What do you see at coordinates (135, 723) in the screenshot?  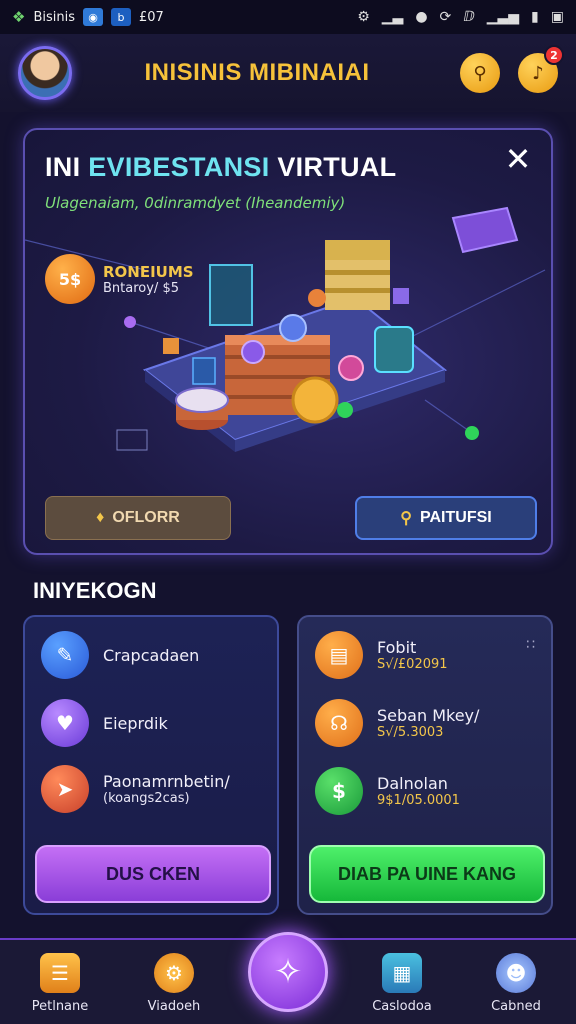 I see `list-item-label: Eieprdik` at bounding box center [135, 723].